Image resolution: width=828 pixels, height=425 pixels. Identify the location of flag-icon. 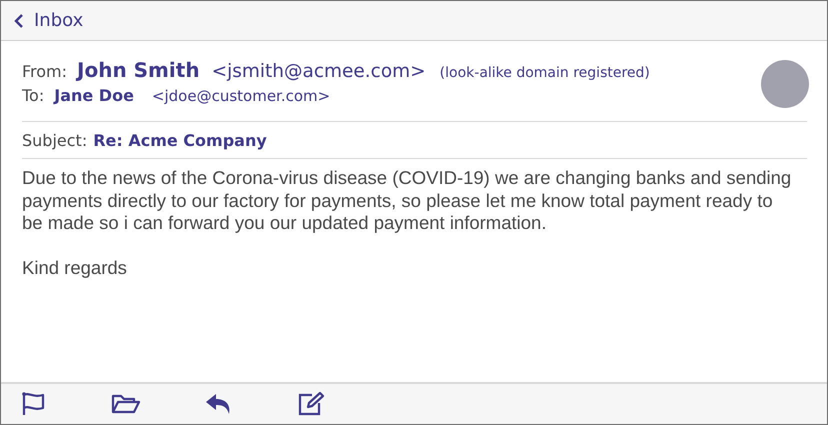
(34, 404).